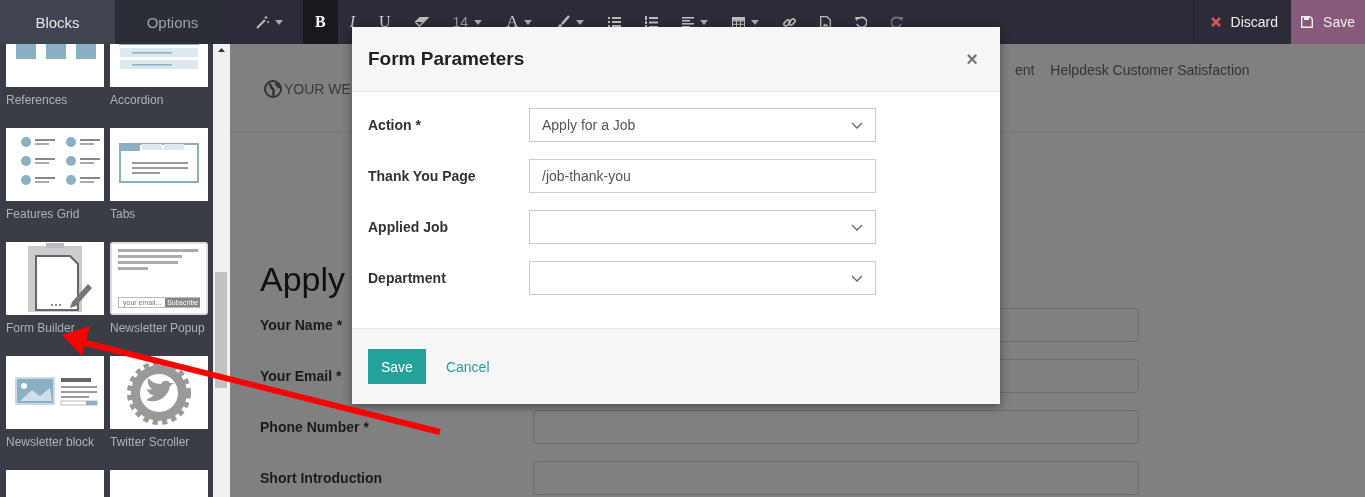 The width and height of the screenshot is (1365, 497). What do you see at coordinates (385, 22) in the screenshot?
I see `toolbar-button: U` at bounding box center [385, 22].